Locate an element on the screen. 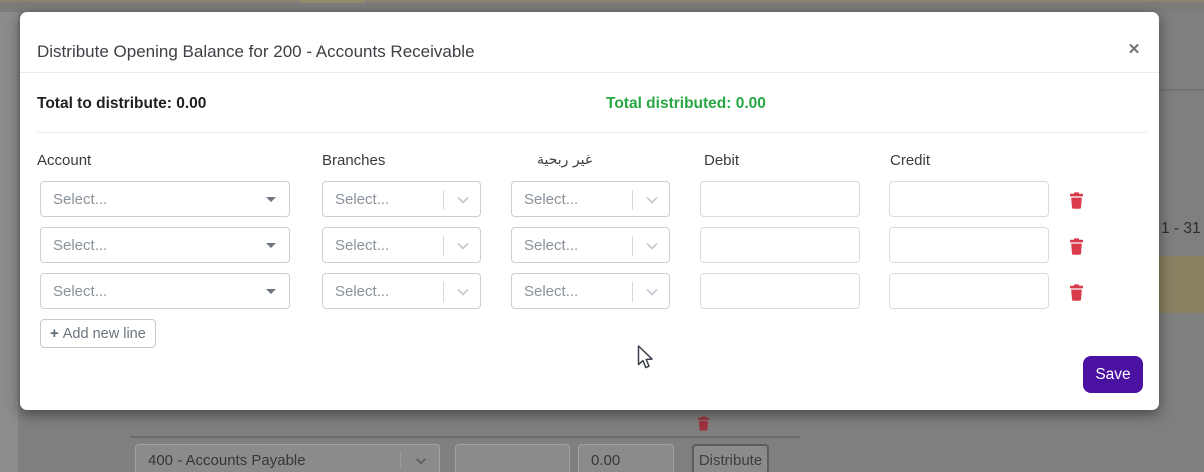  total-to-distribute: Total to distribute: 0.00 is located at coordinates (122, 103).